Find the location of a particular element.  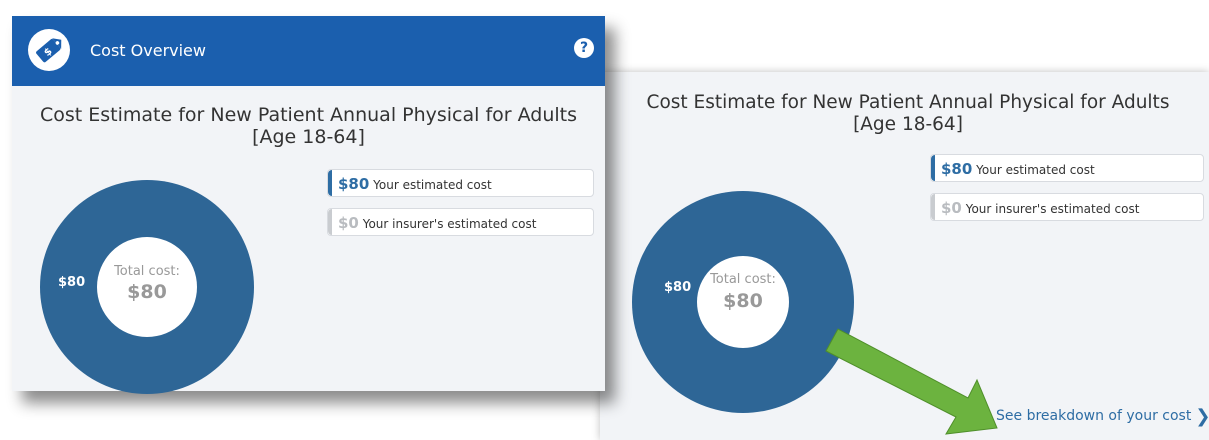

total-cost-label: Total cost: is located at coordinates (146, 271).